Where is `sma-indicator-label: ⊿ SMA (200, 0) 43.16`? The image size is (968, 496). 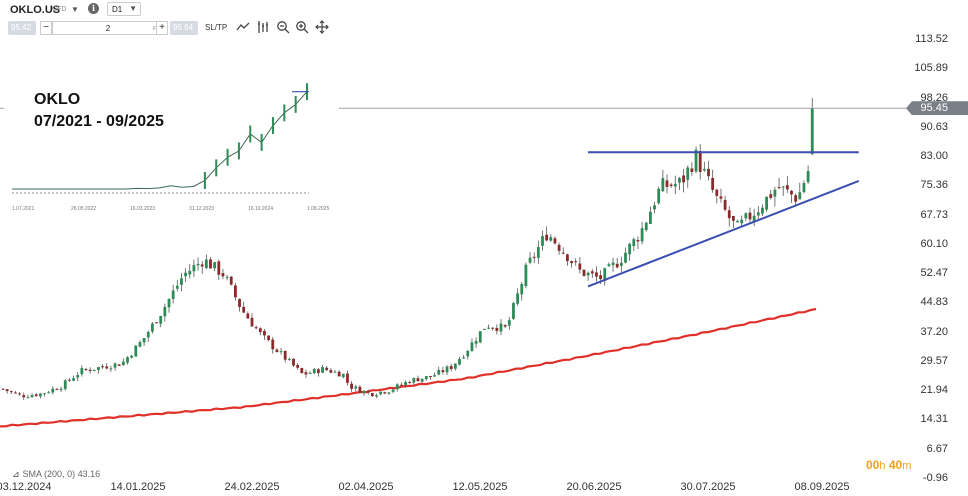
sma-indicator-label: ⊿ SMA (200, 0) 43.16 is located at coordinates (56, 474).